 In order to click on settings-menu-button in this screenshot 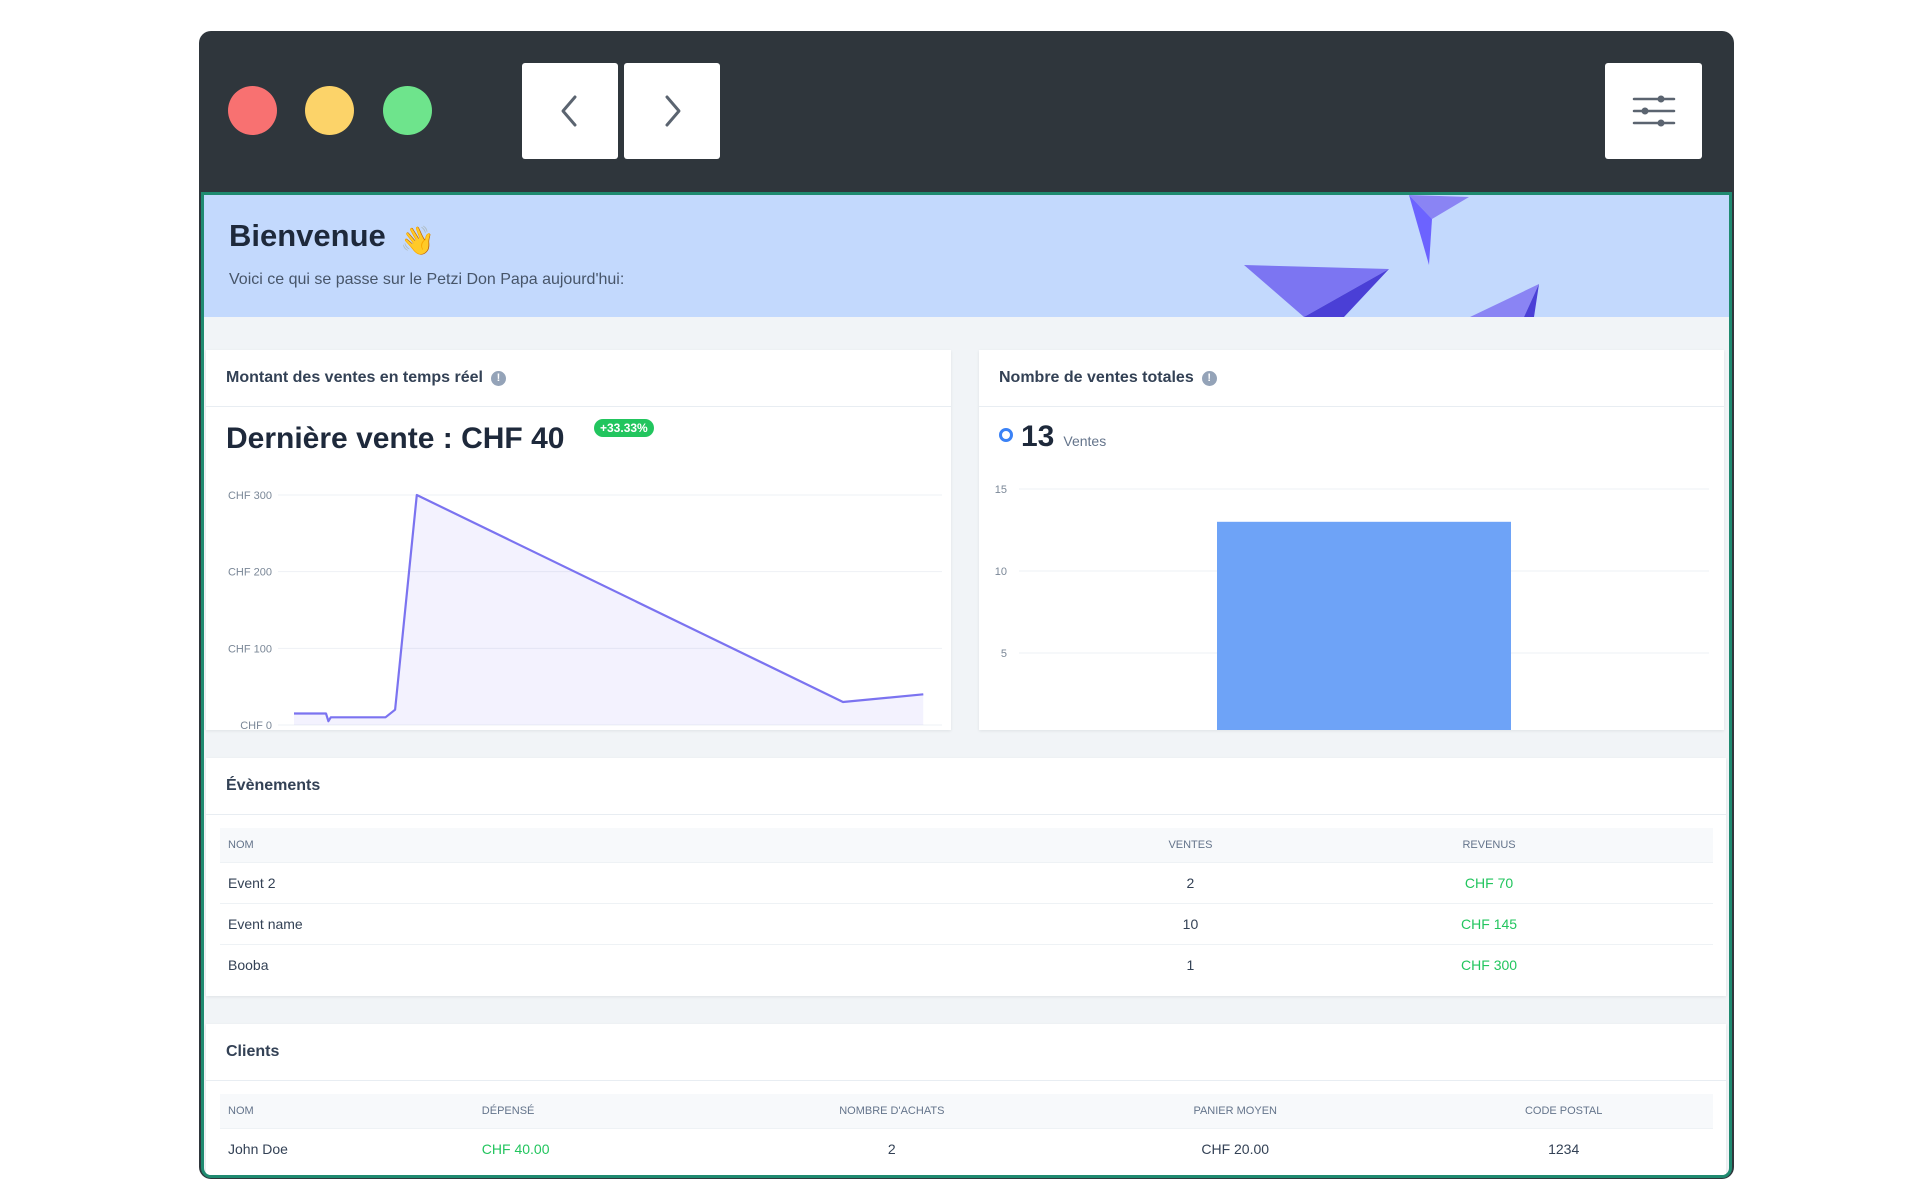, I will do `click(1653, 111)`.